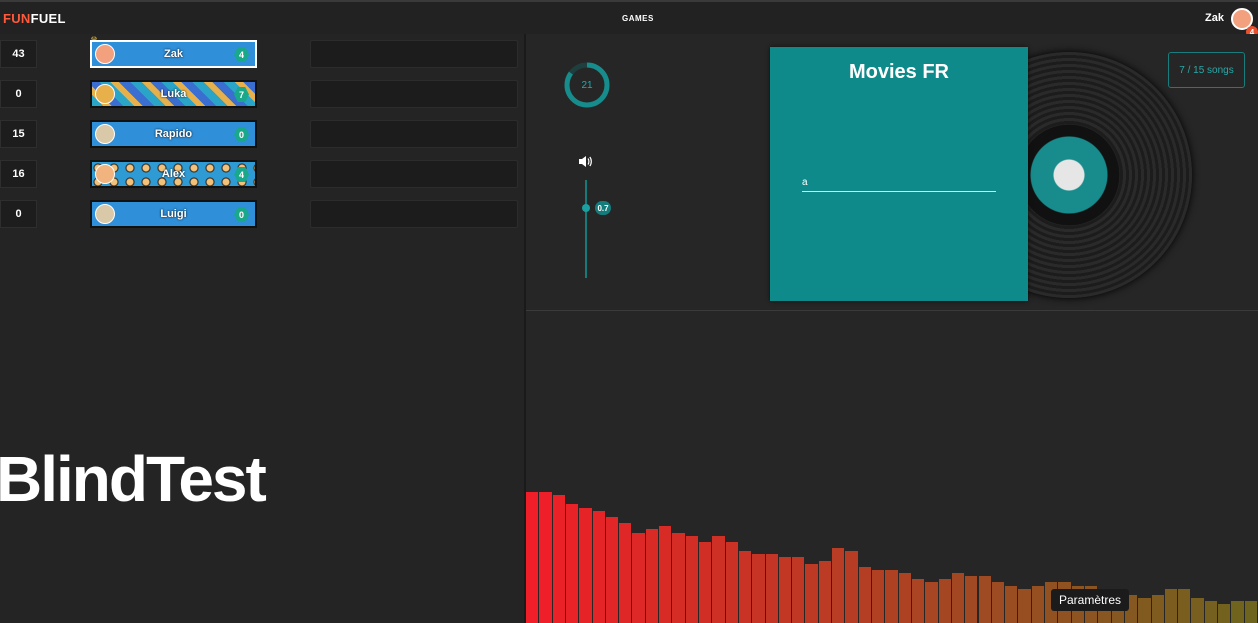  What do you see at coordinates (1214, 18) in the screenshot?
I see `user-name: Zak` at bounding box center [1214, 18].